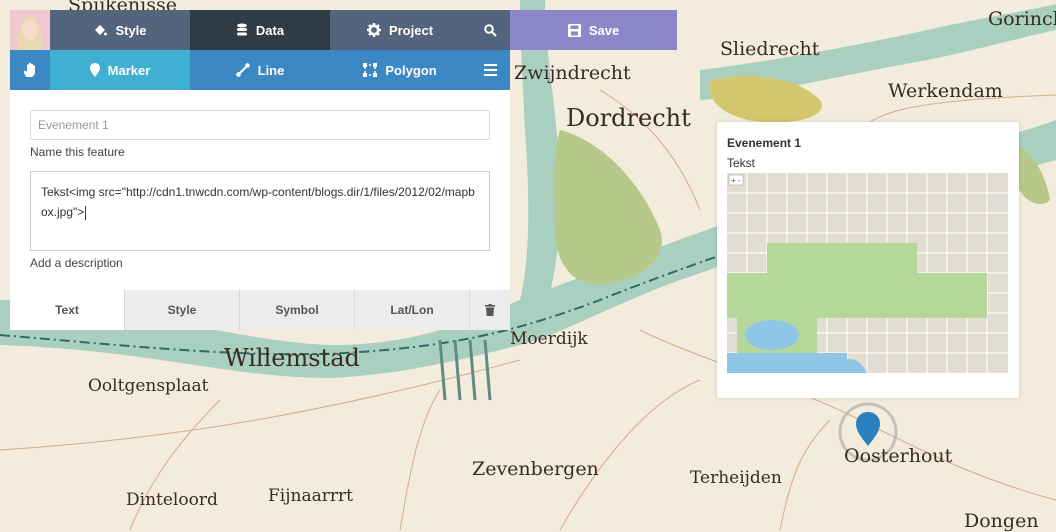 The height and width of the screenshot is (532, 1056). What do you see at coordinates (898, 456) in the screenshot?
I see `place-oosterhout: Oosterhout` at bounding box center [898, 456].